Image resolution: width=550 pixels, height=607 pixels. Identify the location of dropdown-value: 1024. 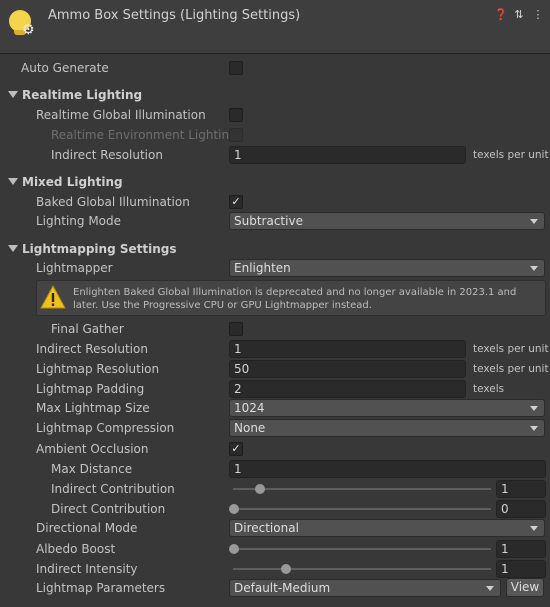
(249, 408).